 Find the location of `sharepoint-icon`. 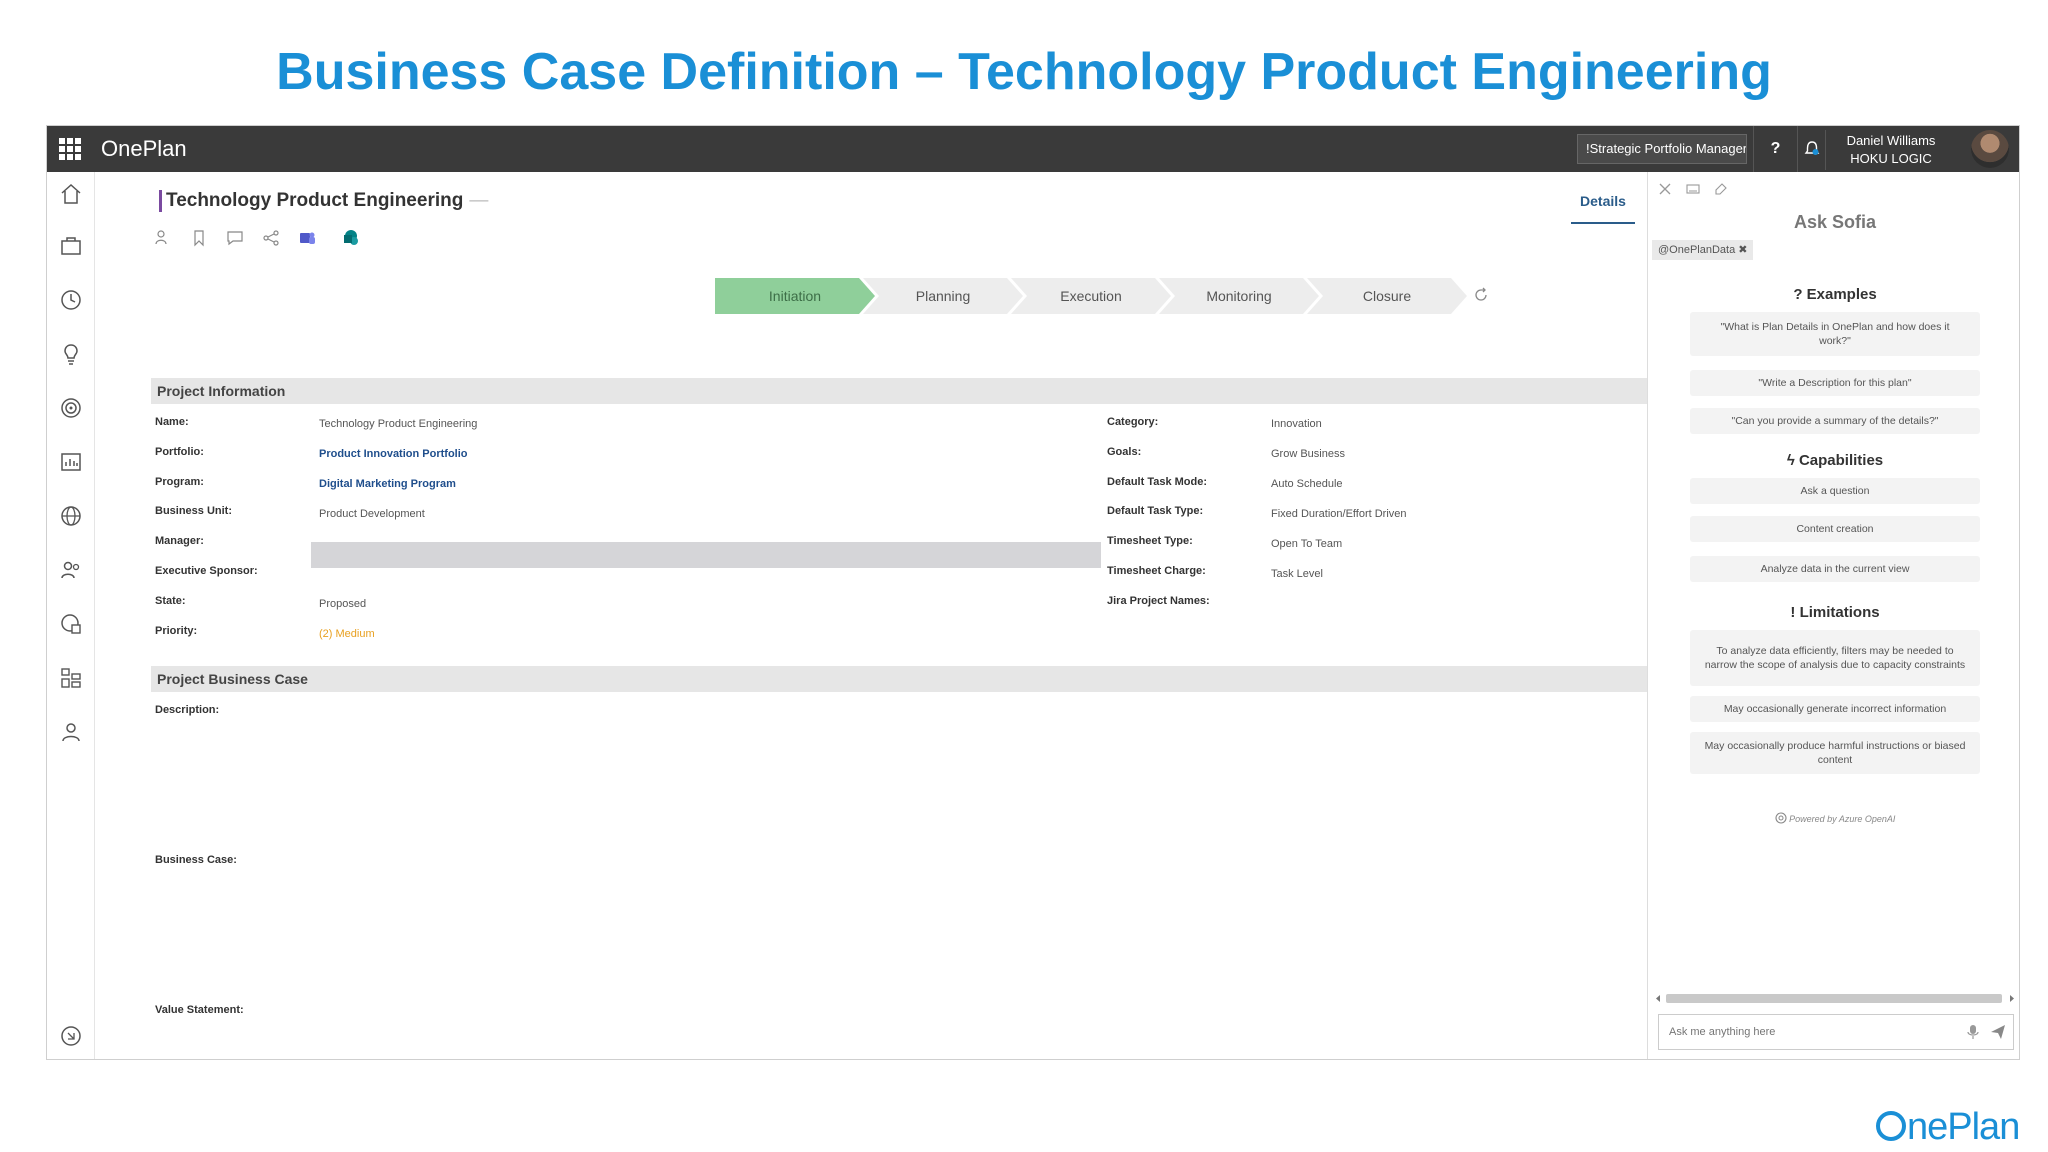

sharepoint-icon is located at coordinates (351, 238).